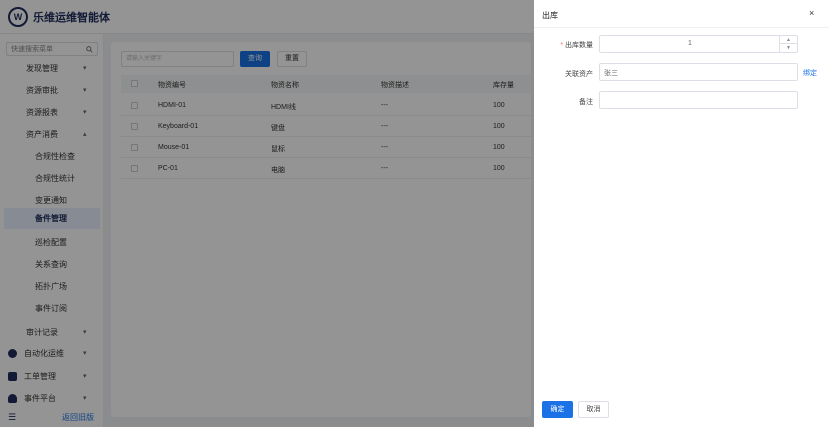  What do you see at coordinates (681, 27) in the screenshot?
I see `drawer-divider` at bounding box center [681, 27].